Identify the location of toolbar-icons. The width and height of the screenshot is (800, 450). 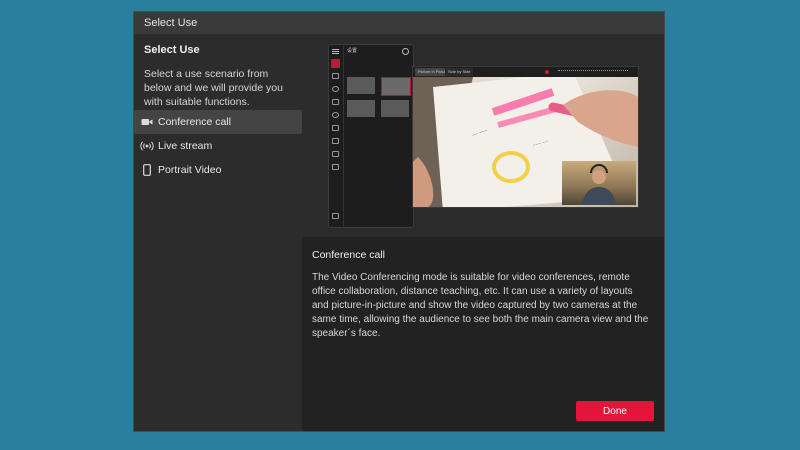
(593, 72).